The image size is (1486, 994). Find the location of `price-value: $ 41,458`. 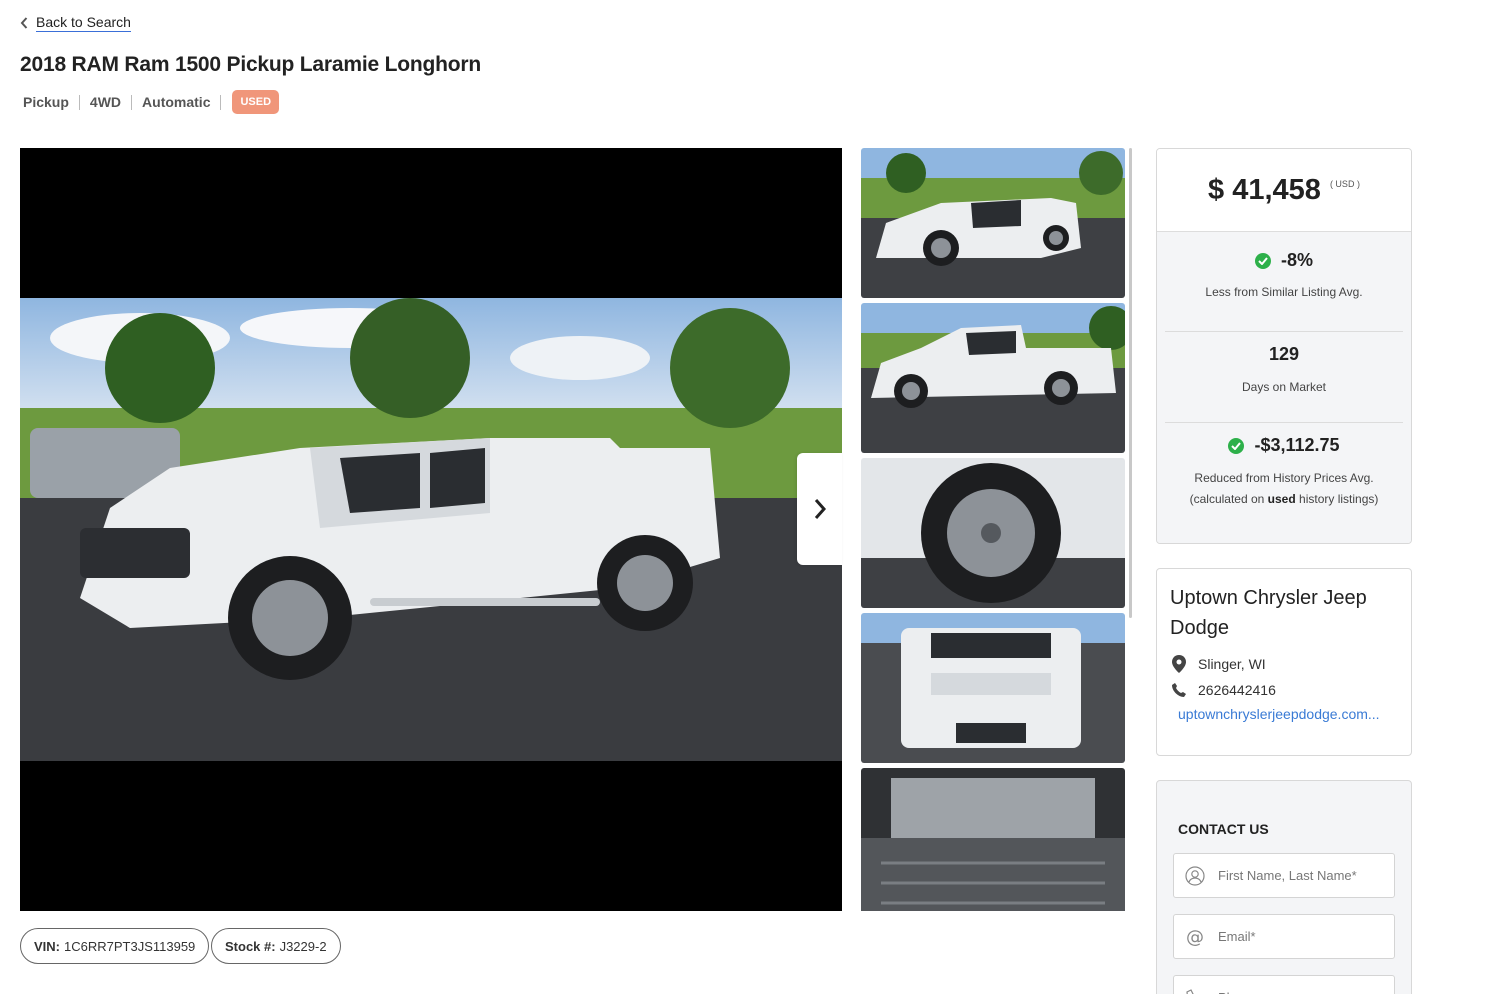

price-value: $ 41,458 is located at coordinates (1264, 189).